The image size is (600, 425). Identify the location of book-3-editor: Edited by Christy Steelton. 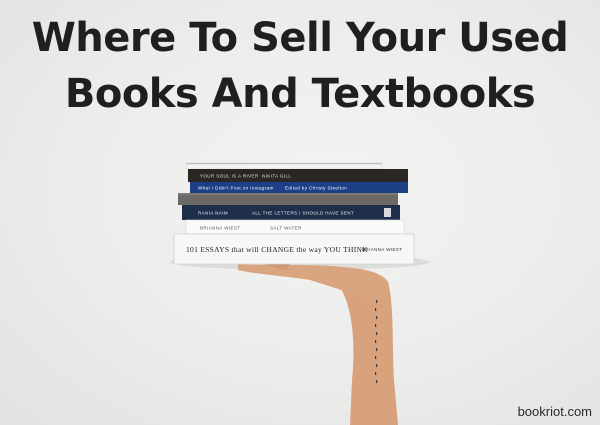
(316, 188).